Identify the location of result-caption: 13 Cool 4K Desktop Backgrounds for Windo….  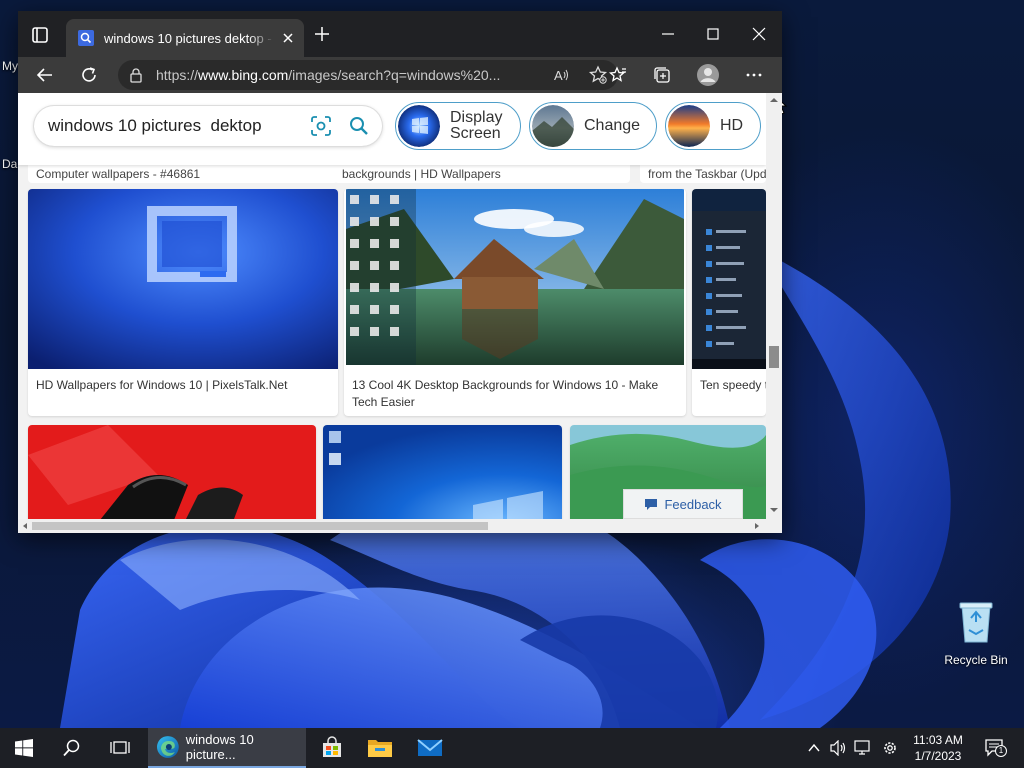
(505, 393).